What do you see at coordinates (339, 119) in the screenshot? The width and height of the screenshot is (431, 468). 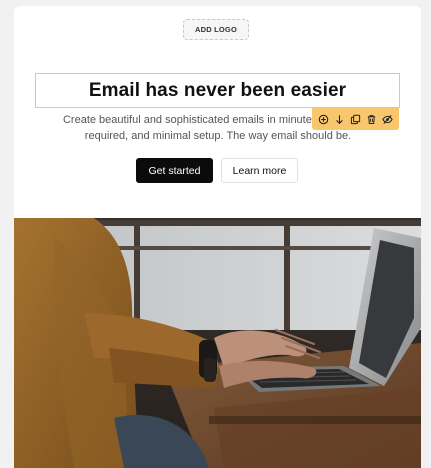 I see `move-down-icon` at bounding box center [339, 119].